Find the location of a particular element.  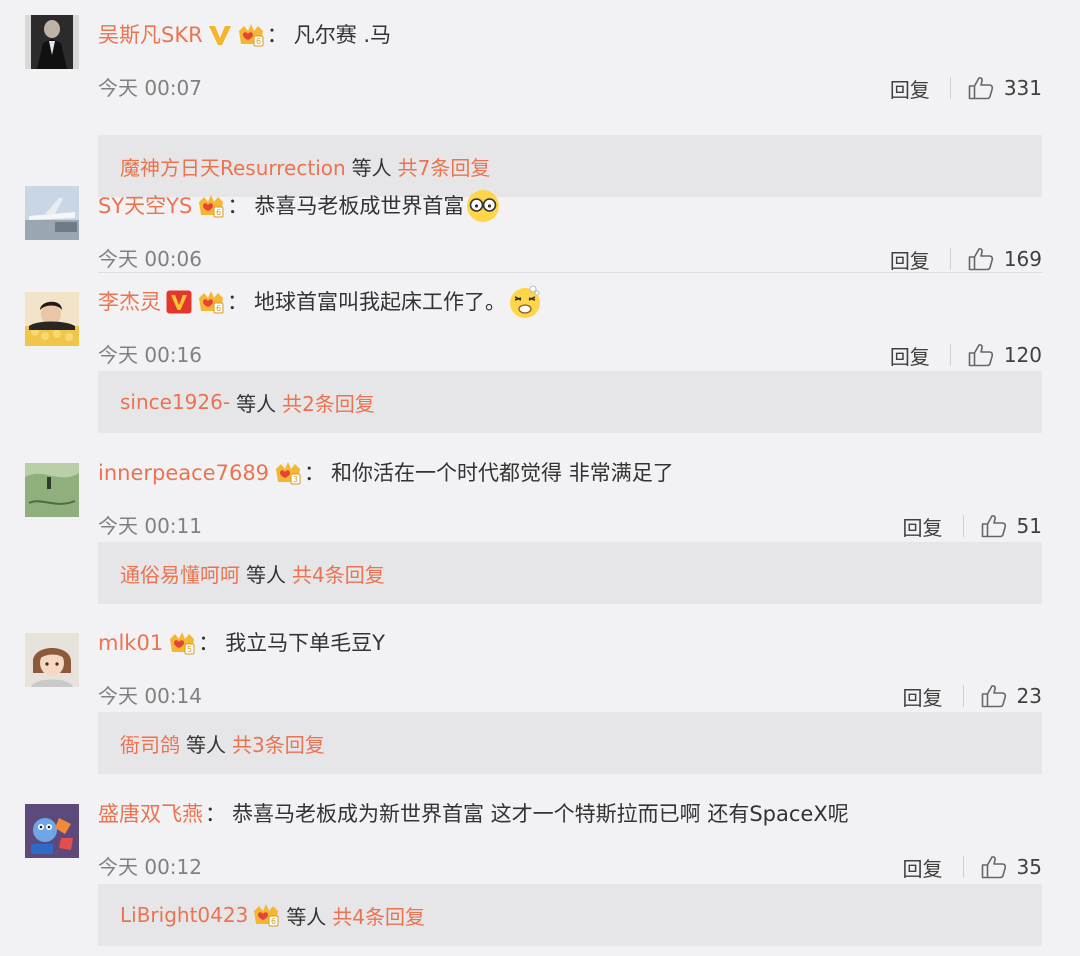

replies-box: 通俗易懂呵呵 等人 共4条回复 is located at coordinates (570, 573).